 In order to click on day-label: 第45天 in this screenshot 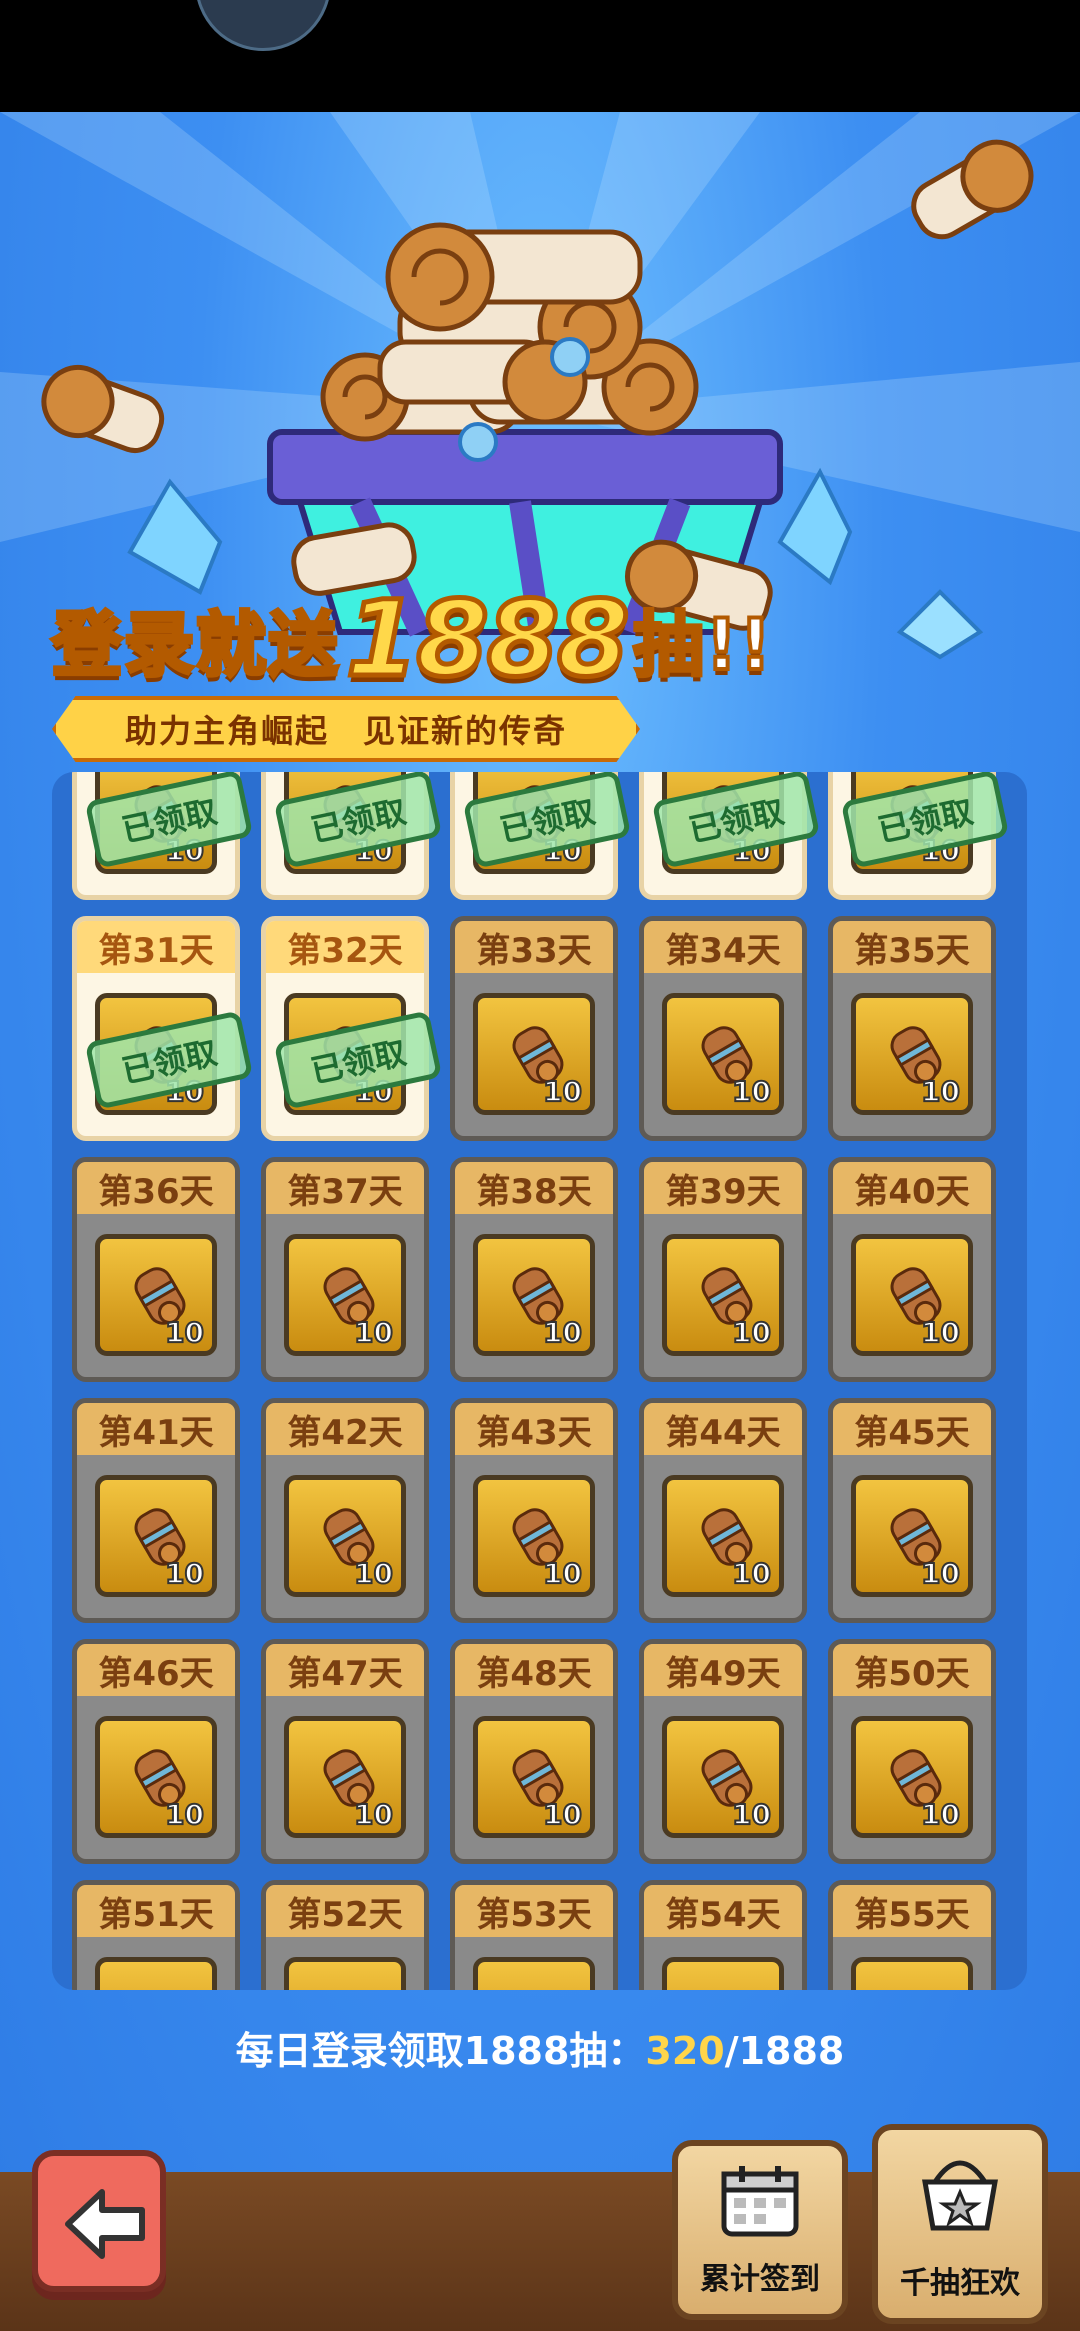, I will do `click(912, 1429)`.